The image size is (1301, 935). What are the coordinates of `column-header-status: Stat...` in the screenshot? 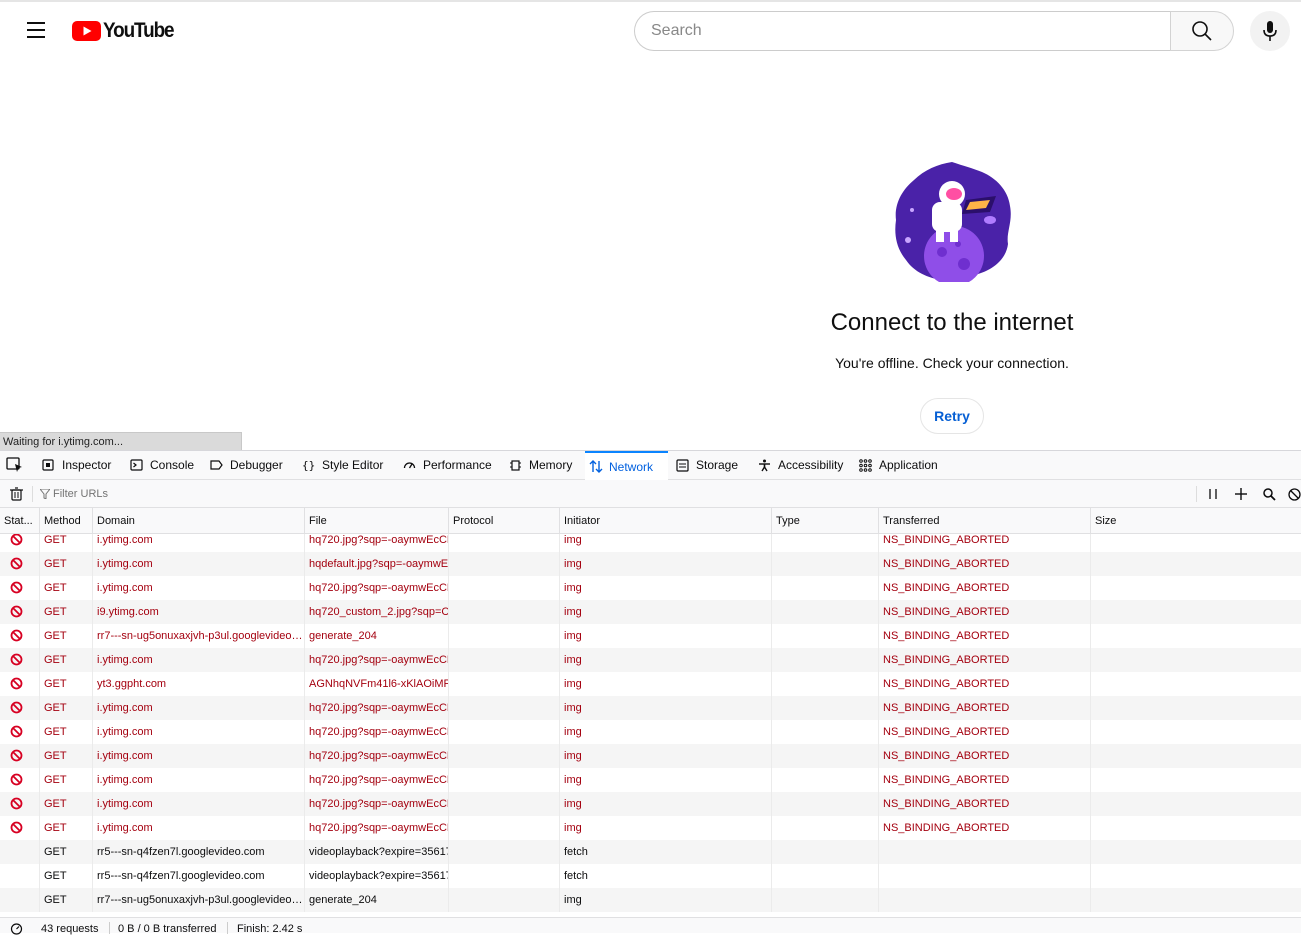 It's located at (20, 521).